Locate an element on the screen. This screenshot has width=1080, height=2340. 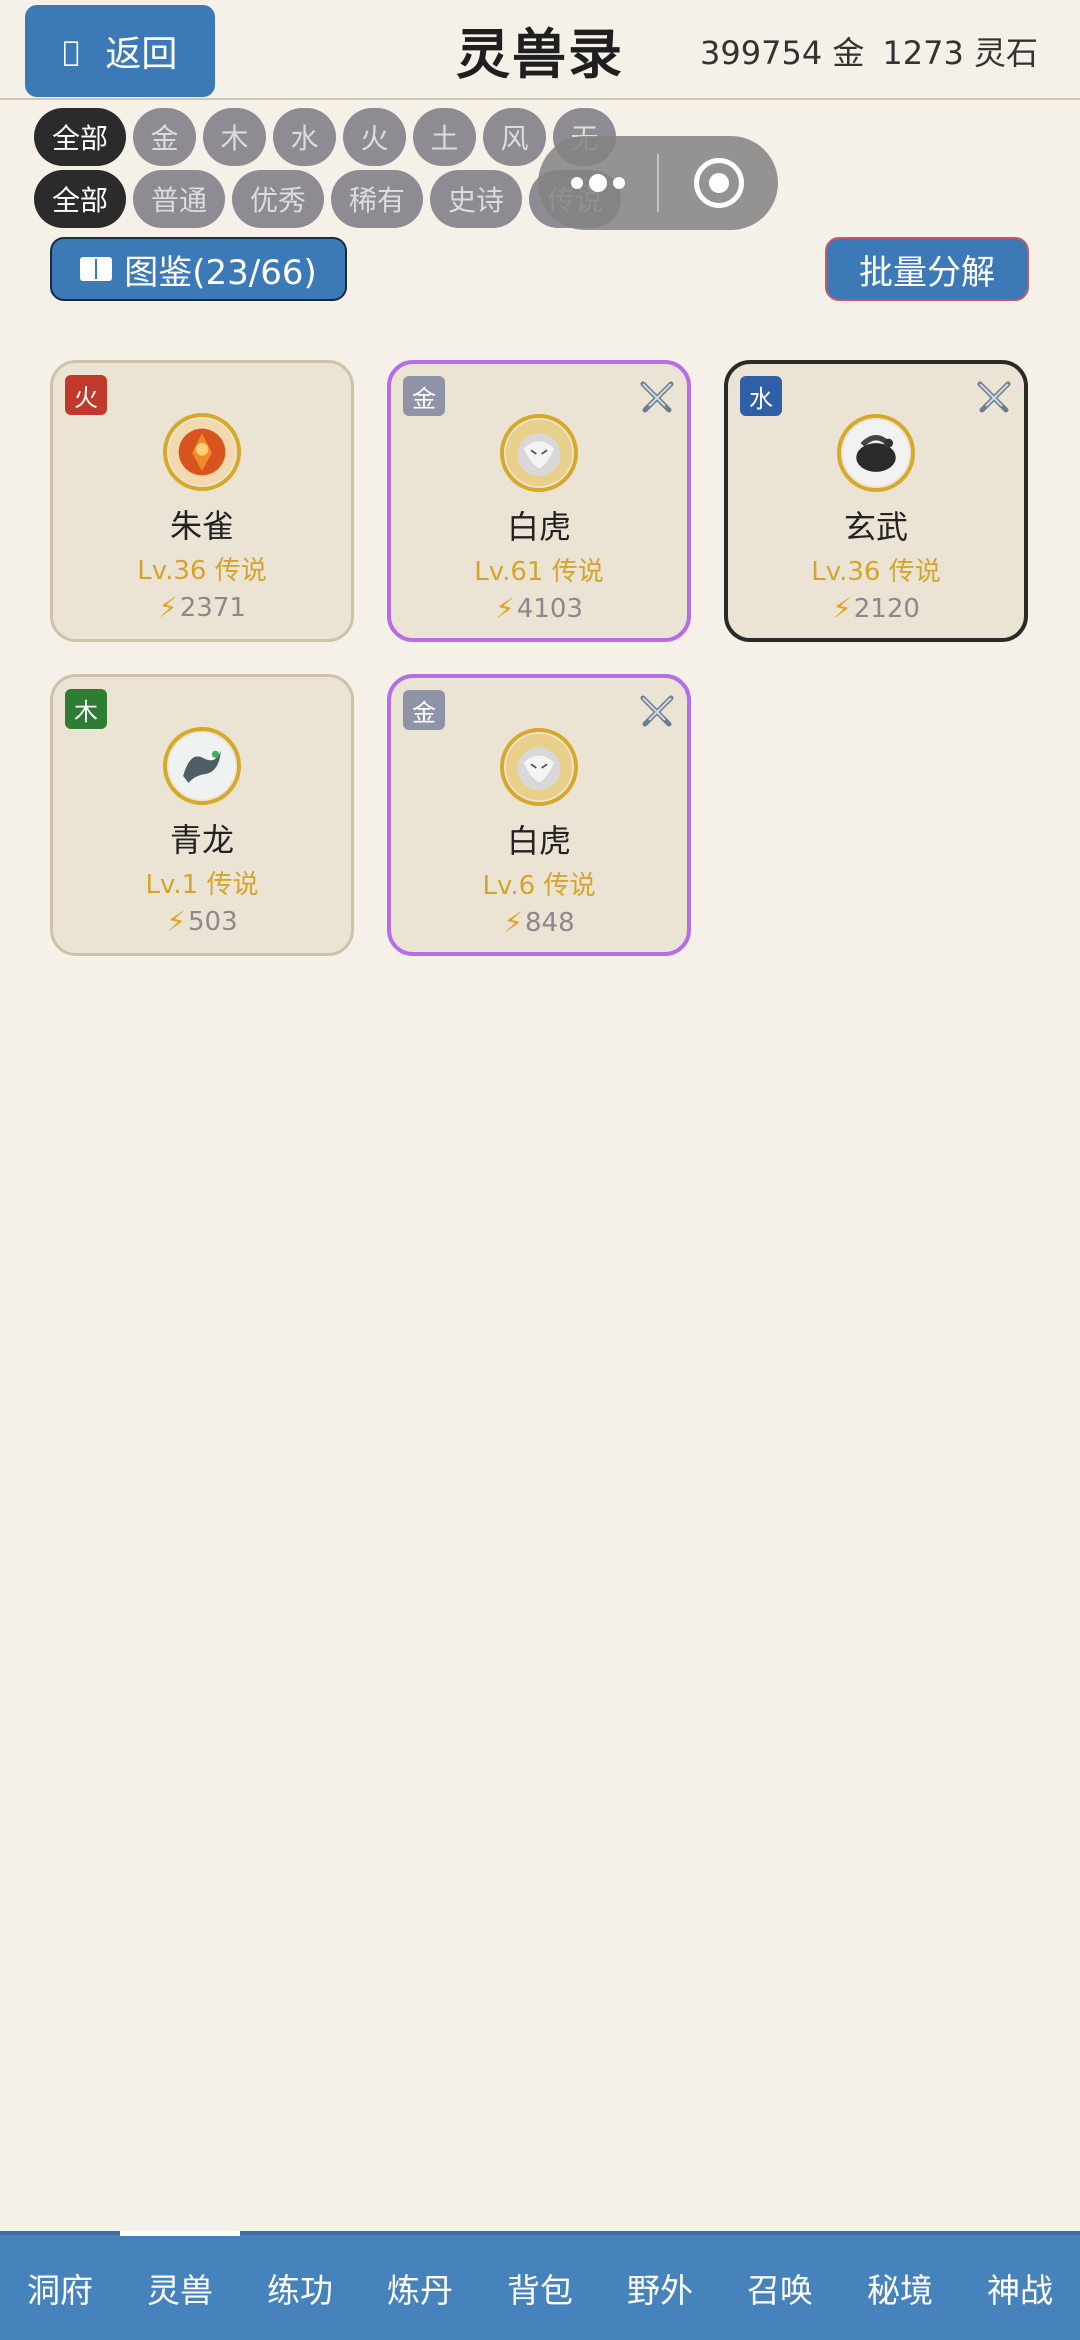
filter-element-fire: 火 is located at coordinates (374, 137).